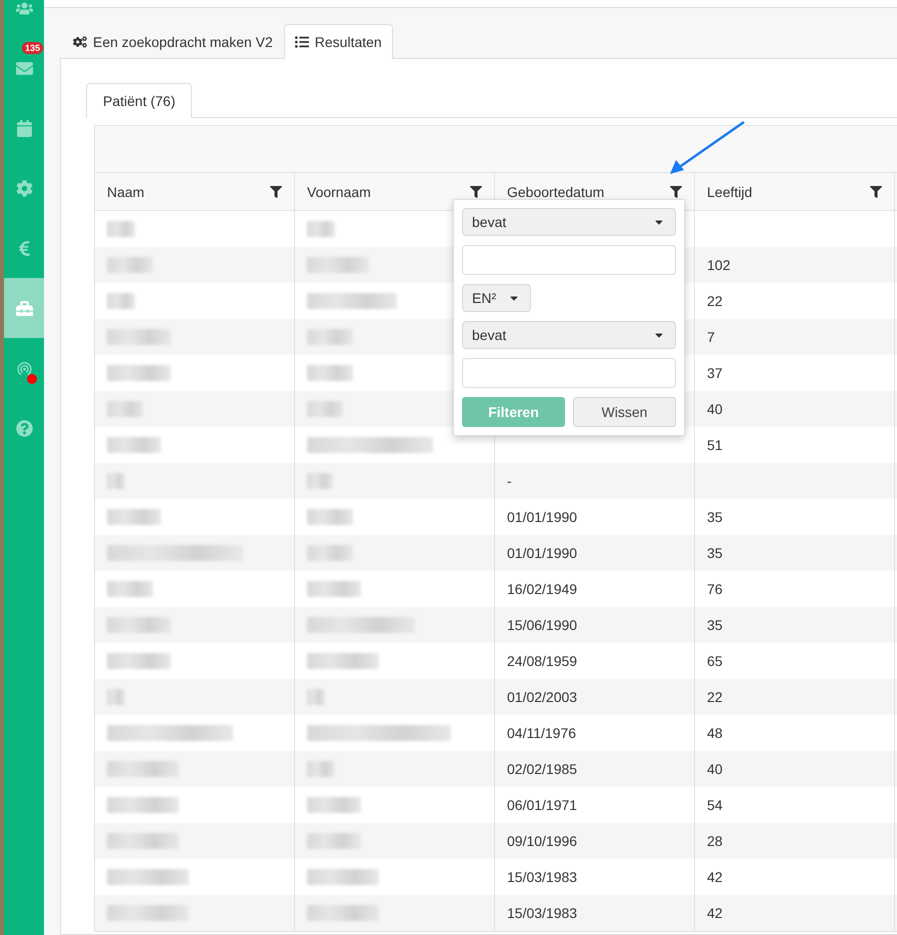  What do you see at coordinates (542, 589) in the screenshot?
I see `table-cell: 16/02/1949` at bounding box center [542, 589].